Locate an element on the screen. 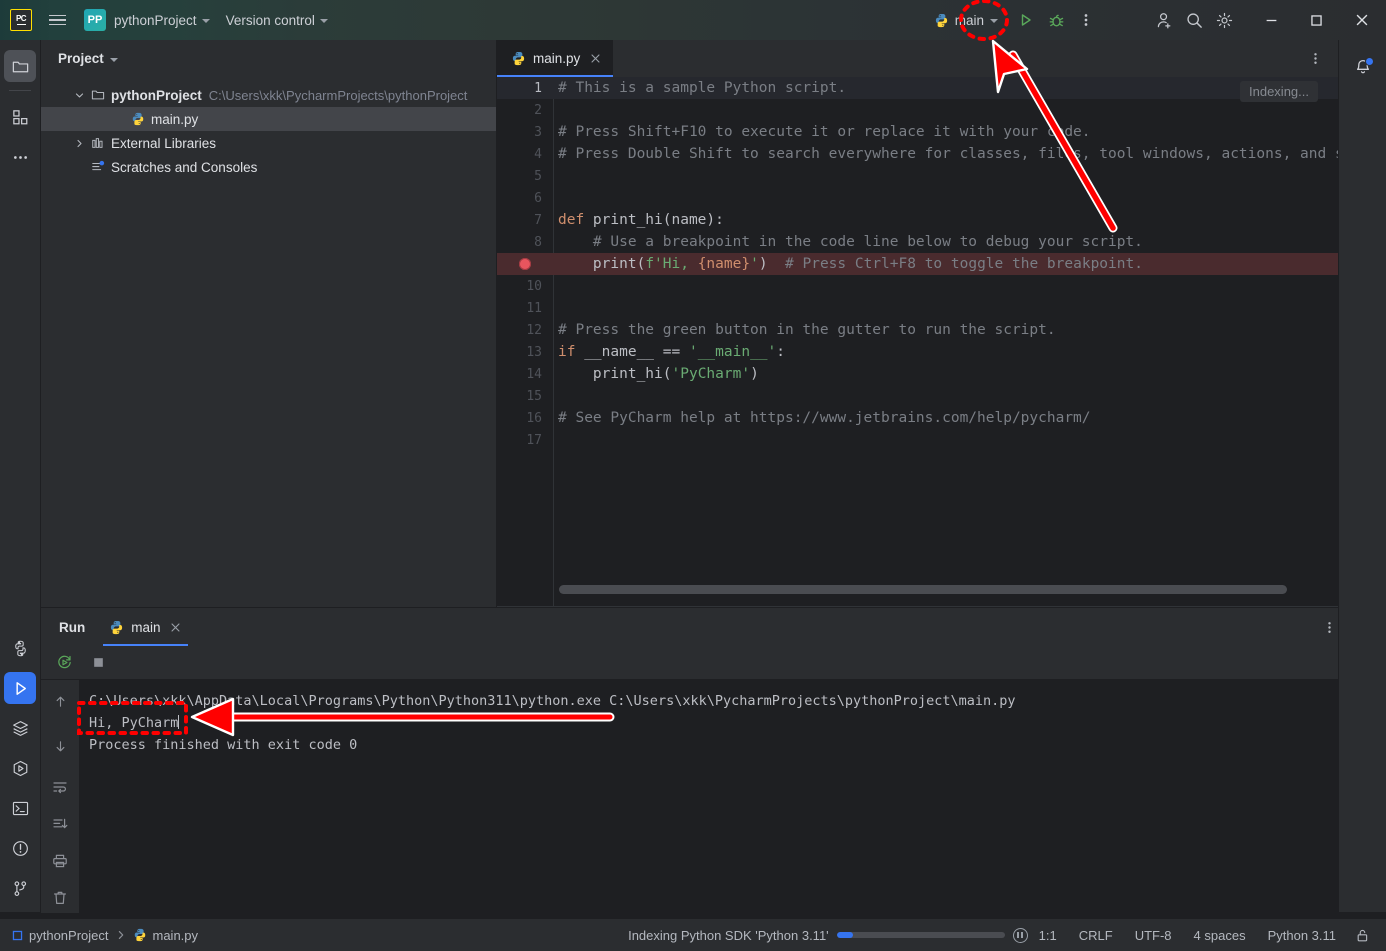 This screenshot has width=1386, height=951. line-separator: CRLF is located at coordinates (1096, 935).